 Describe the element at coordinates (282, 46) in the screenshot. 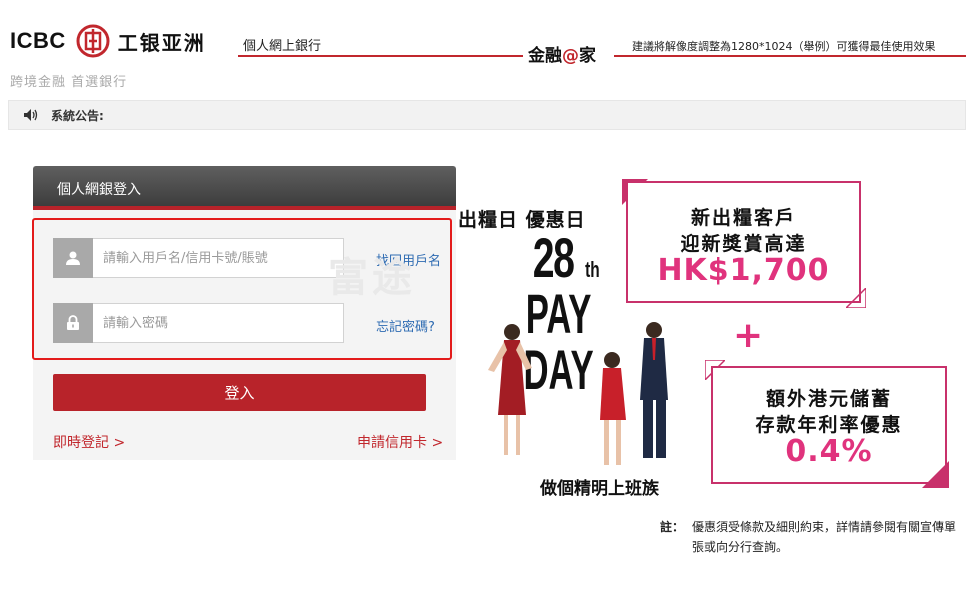

I see `page-subtitle: 個人網上銀行` at that location.